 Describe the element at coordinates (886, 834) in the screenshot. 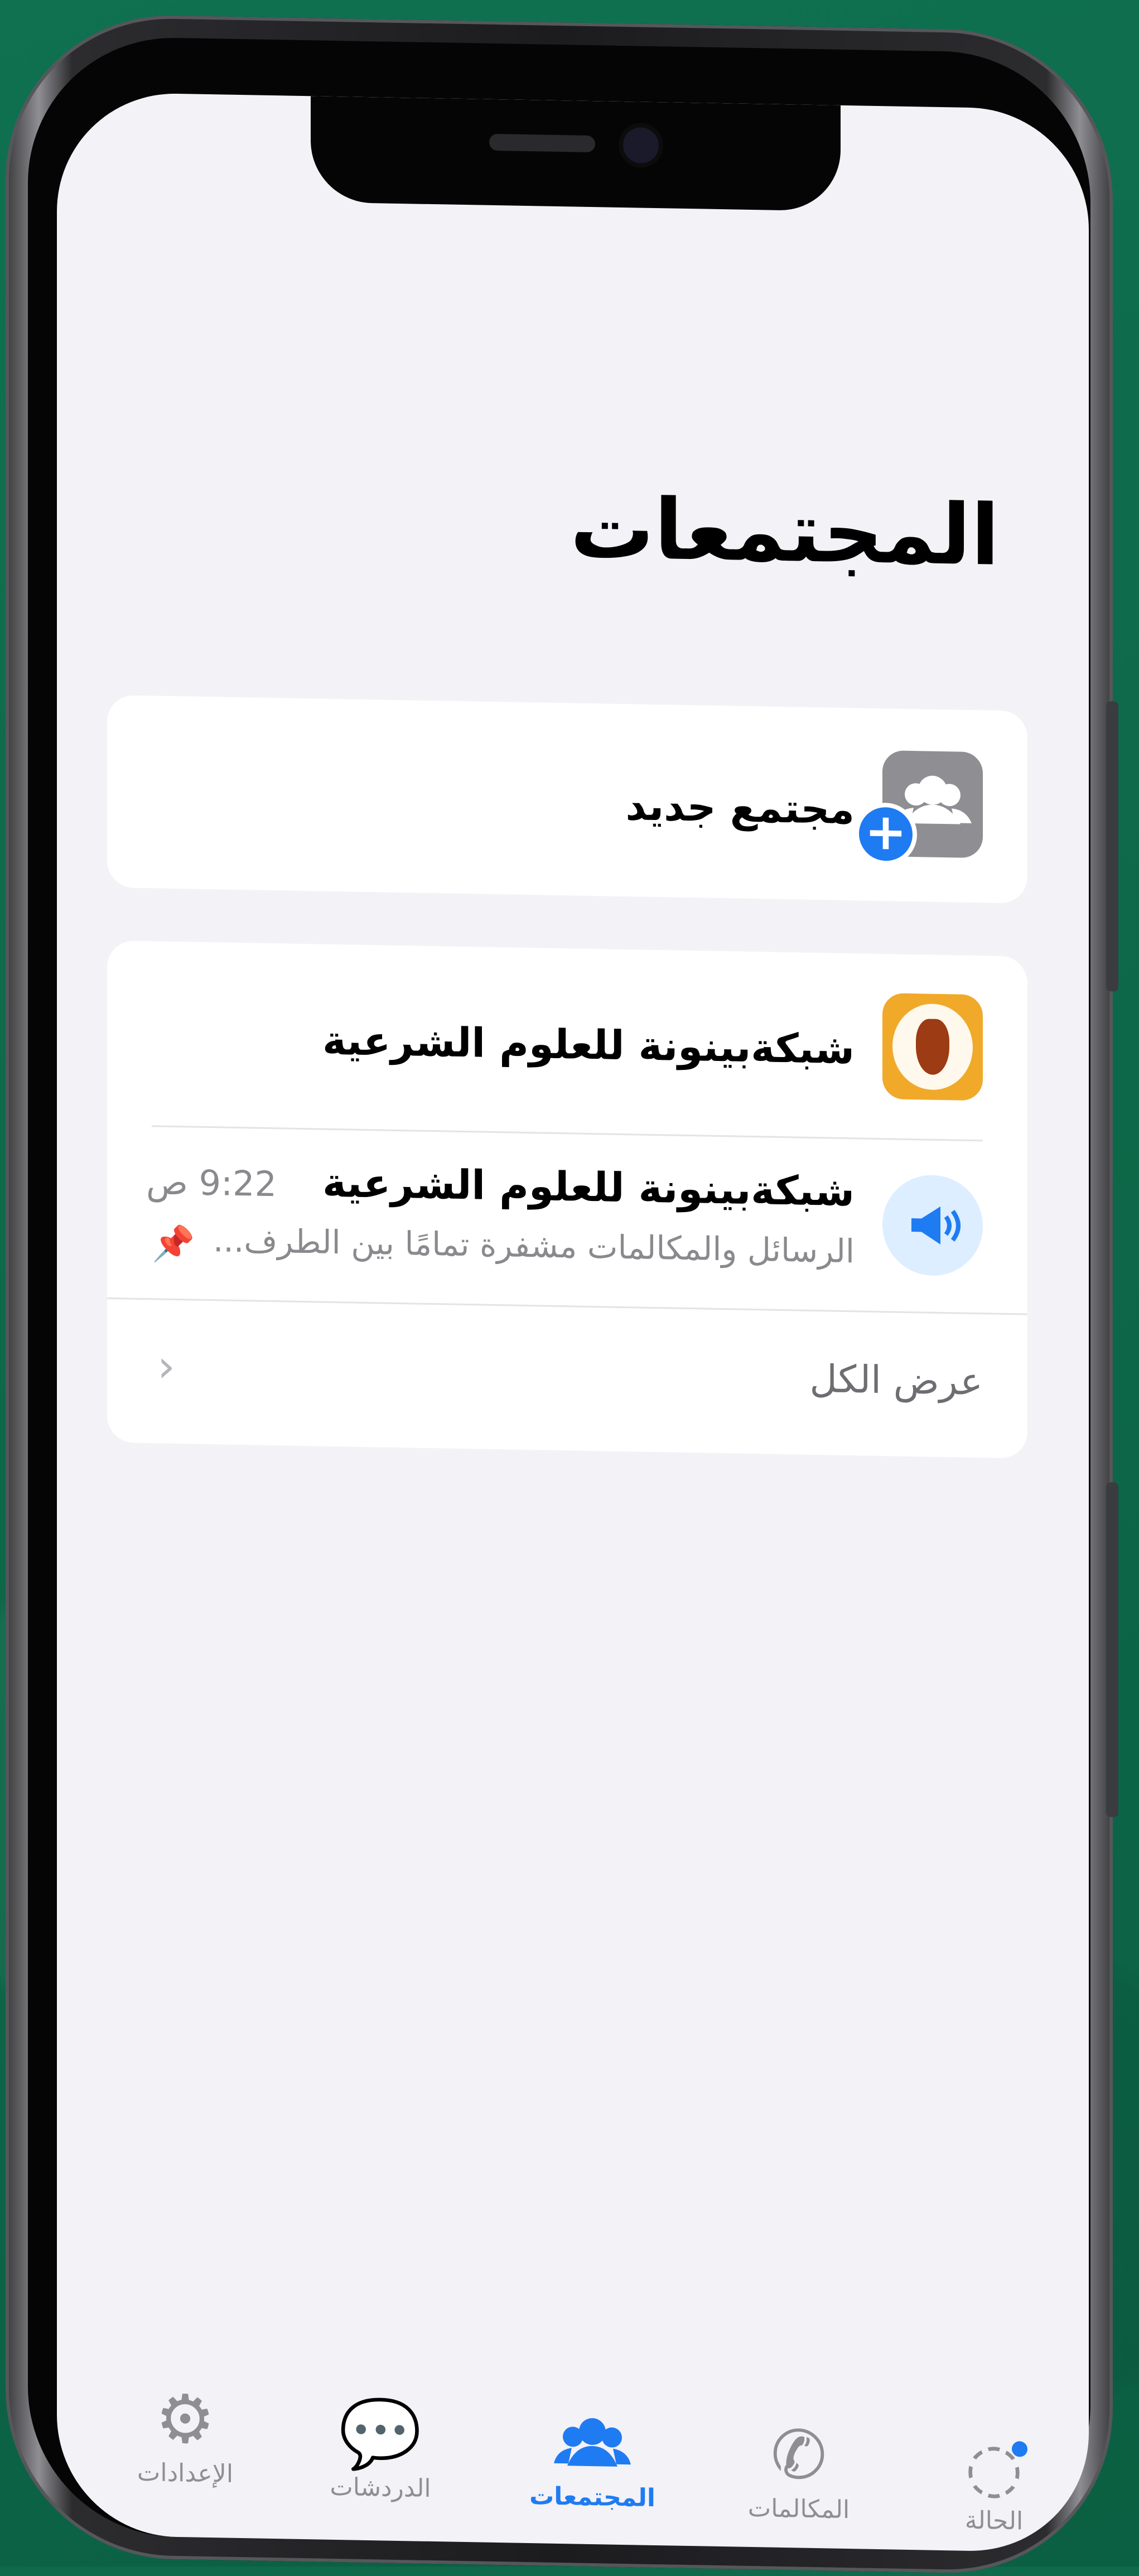

I see `add-plus-icon: +` at that location.